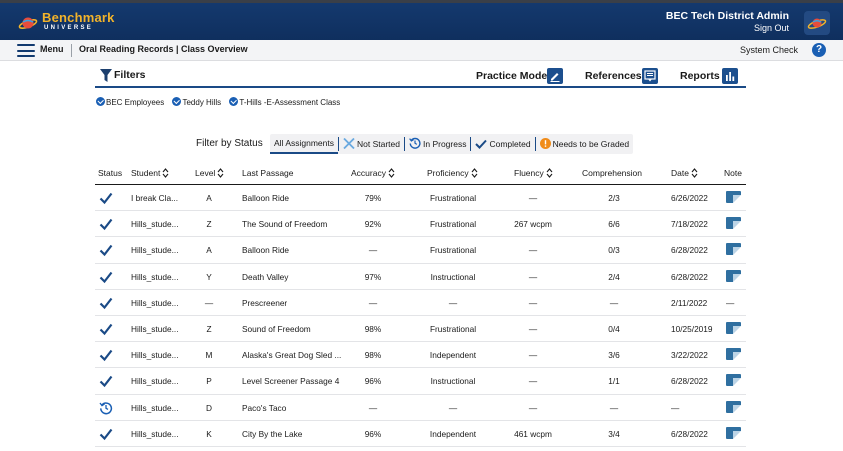 The height and width of the screenshot is (451, 843). I want to click on cell-comprehension: 0/4, so click(614, 328).